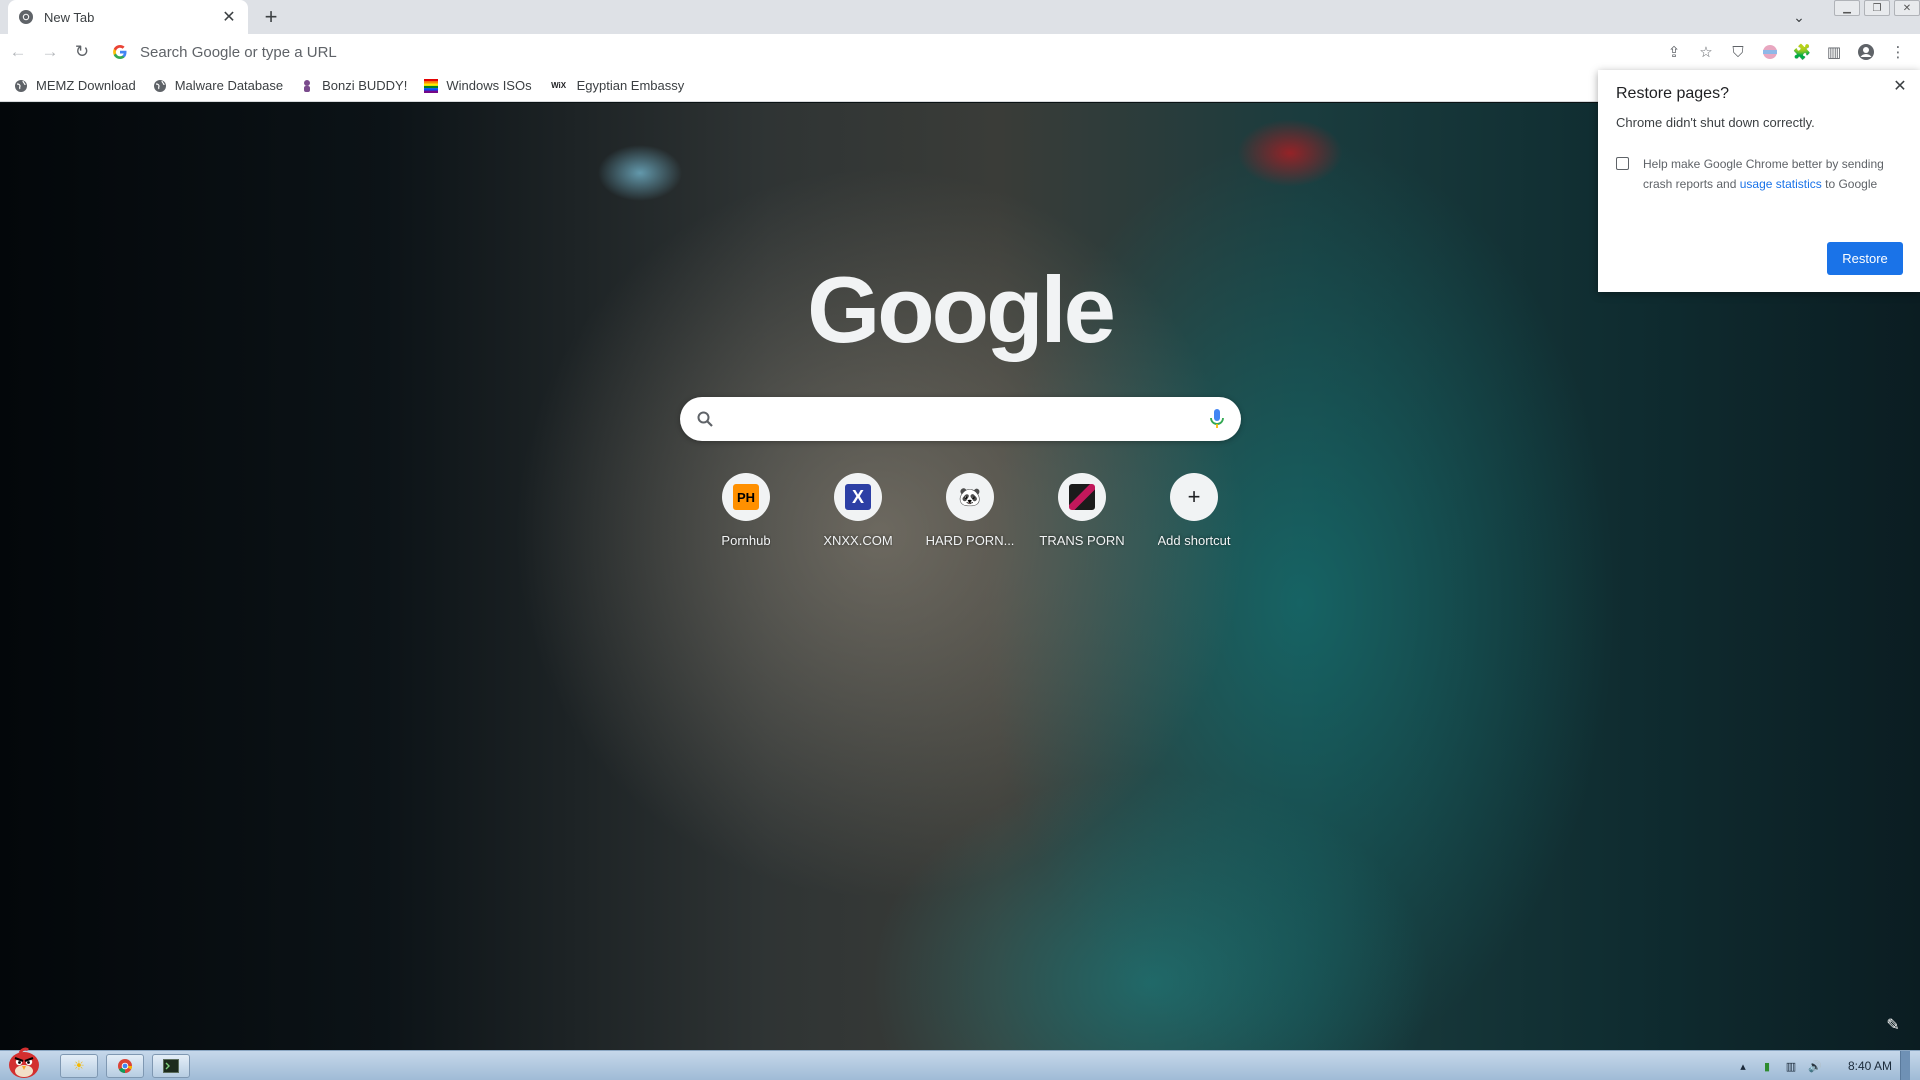 This screenshot has width=1920, height=1080. I want to click on angry-bird-icon, so click(24, 1062).